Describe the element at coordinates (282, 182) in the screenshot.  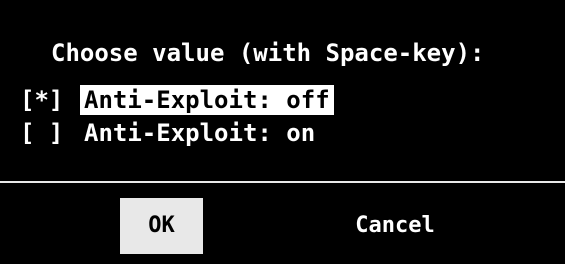
I see `button-bar-divider` at that location.